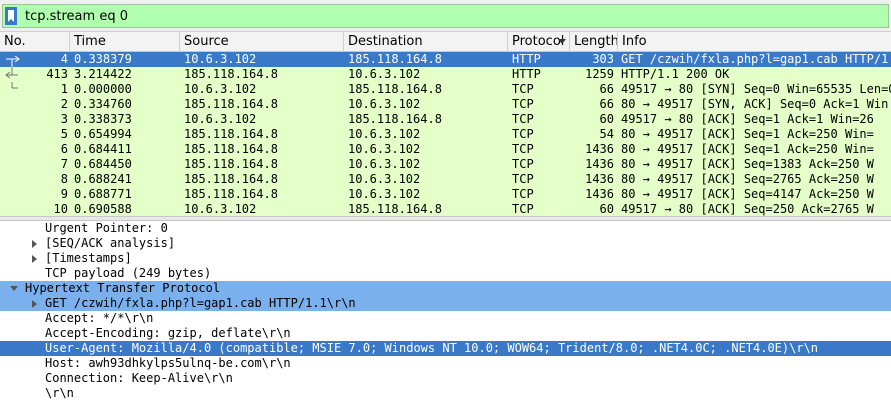  Describe the element at coordinates (125, 42) in the screenshot. I see `column-header-time: Time` at that location.